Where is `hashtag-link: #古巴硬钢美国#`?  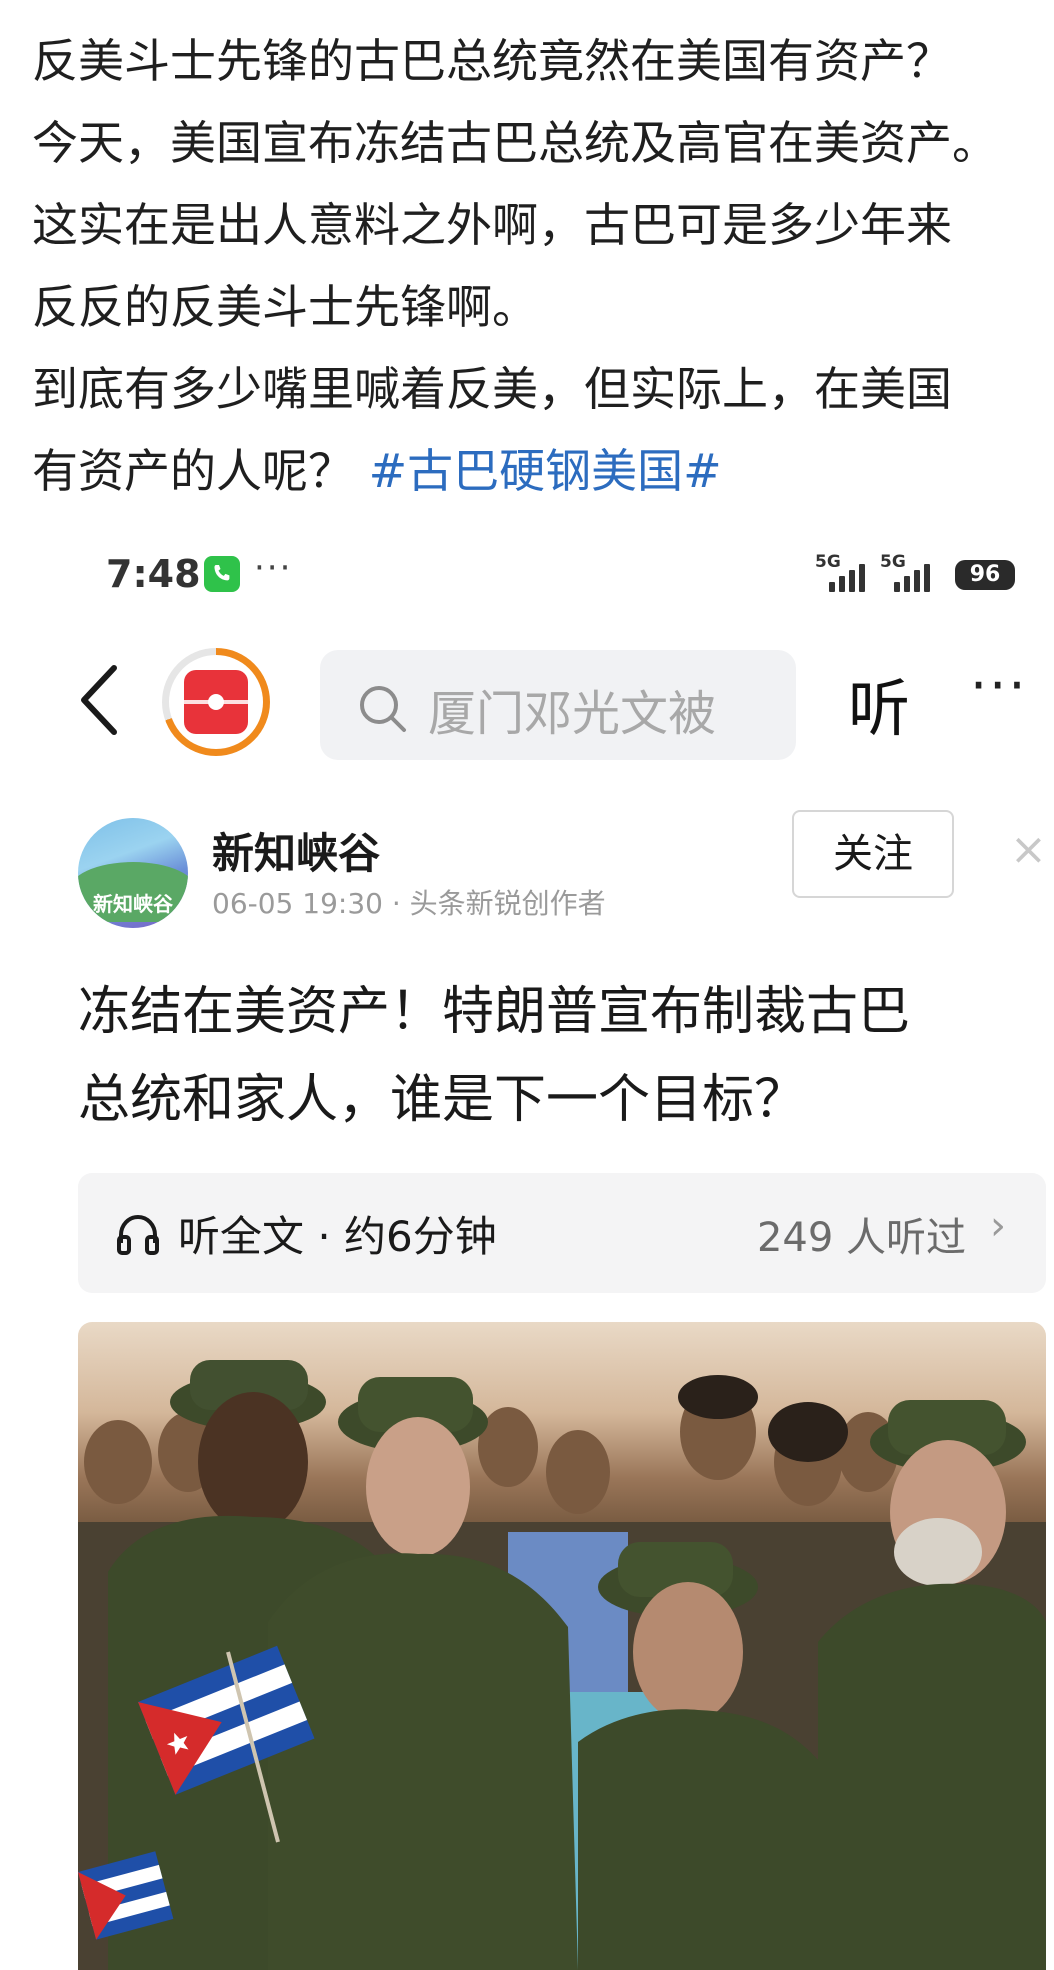 hashtag-link: #古巴硬钢美国# is located at coordinates (545, 471).